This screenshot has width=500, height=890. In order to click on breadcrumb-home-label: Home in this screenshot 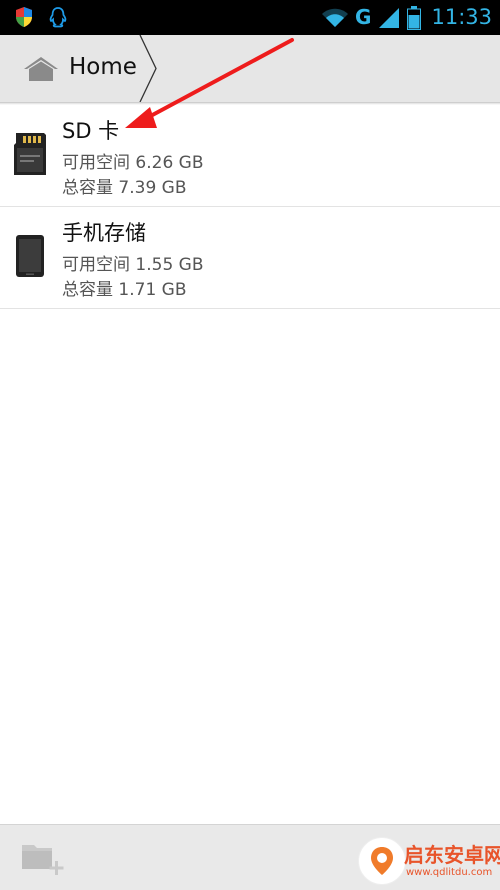, I will do `click(103, 67)`.